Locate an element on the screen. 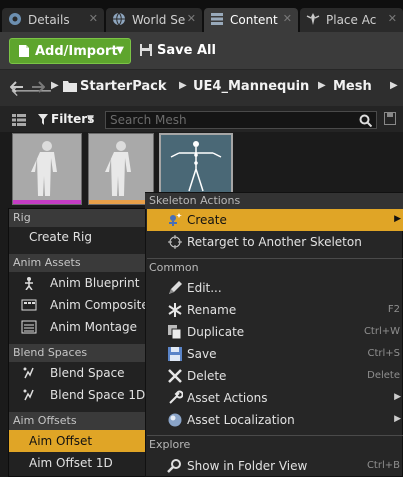 The width and height of the screenshot is (403, 477). section-blend-spaces: Blend Spaces is located at coordinates (78, 353).